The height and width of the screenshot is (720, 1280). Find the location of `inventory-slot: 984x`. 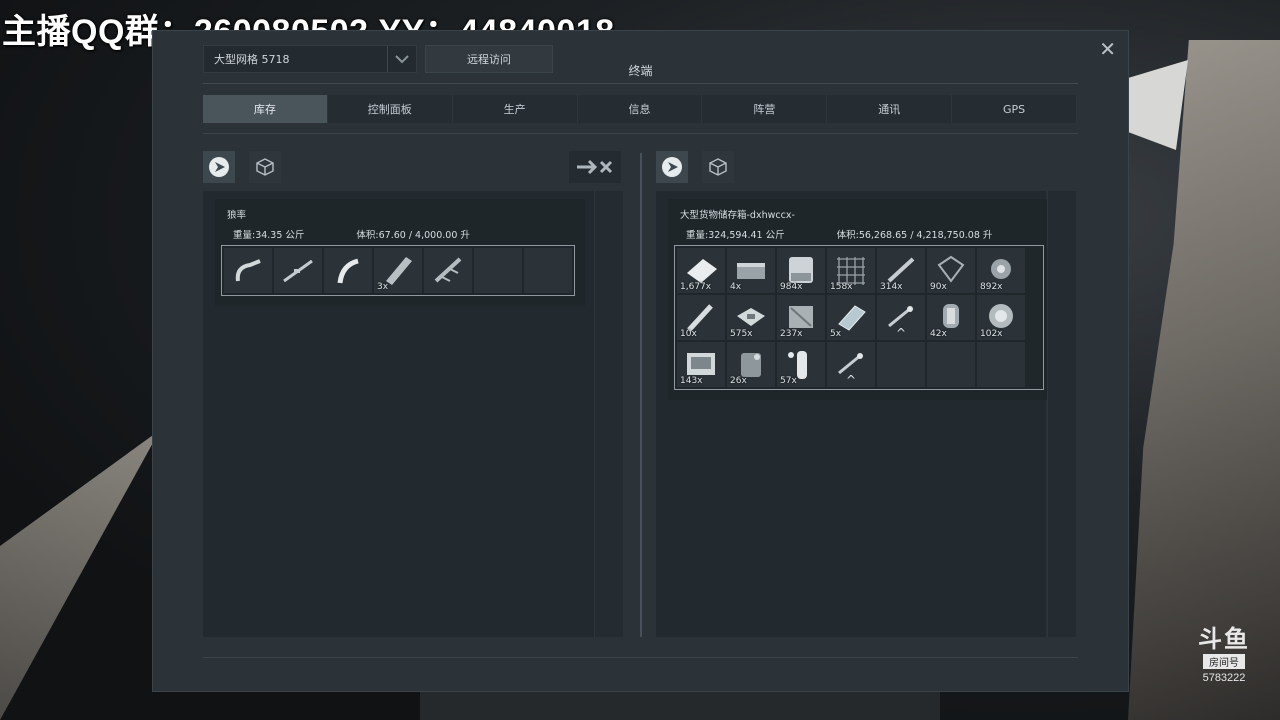

inventory-slot: 984x is located at coordinates (801, 270).